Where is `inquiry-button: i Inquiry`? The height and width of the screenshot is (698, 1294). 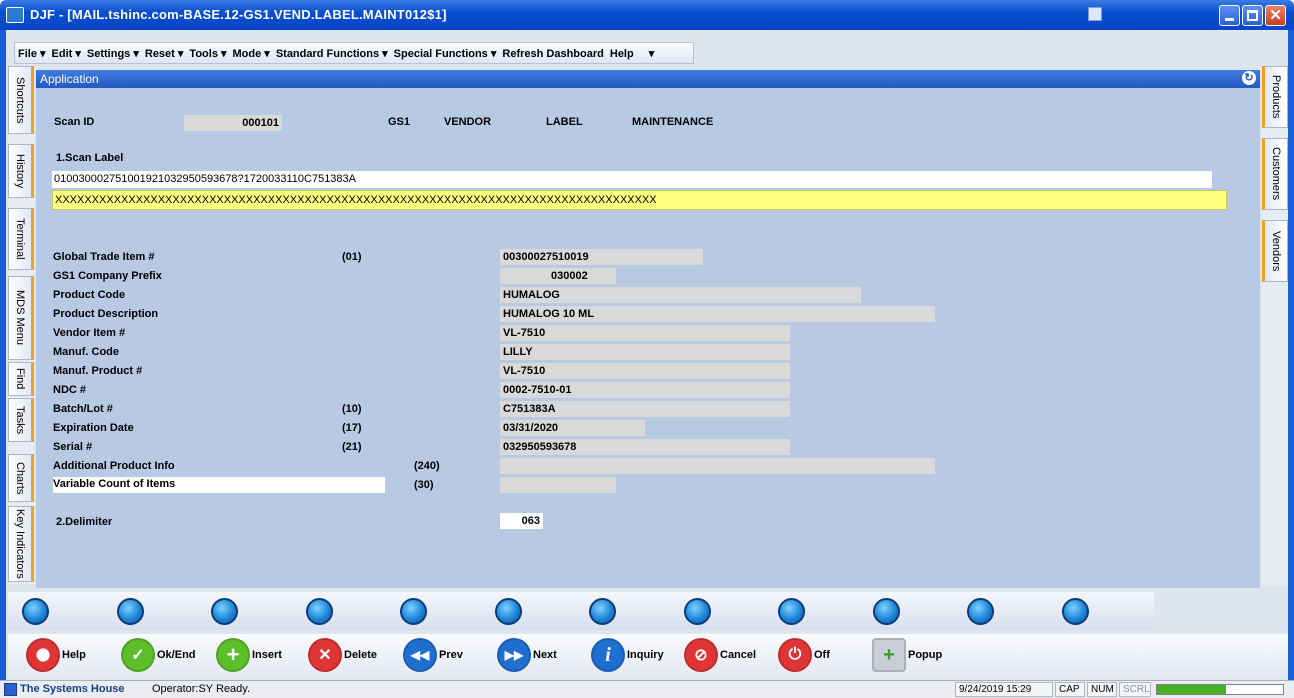
inquiry-button: i Inquiry is located at coordinates (627, 655).